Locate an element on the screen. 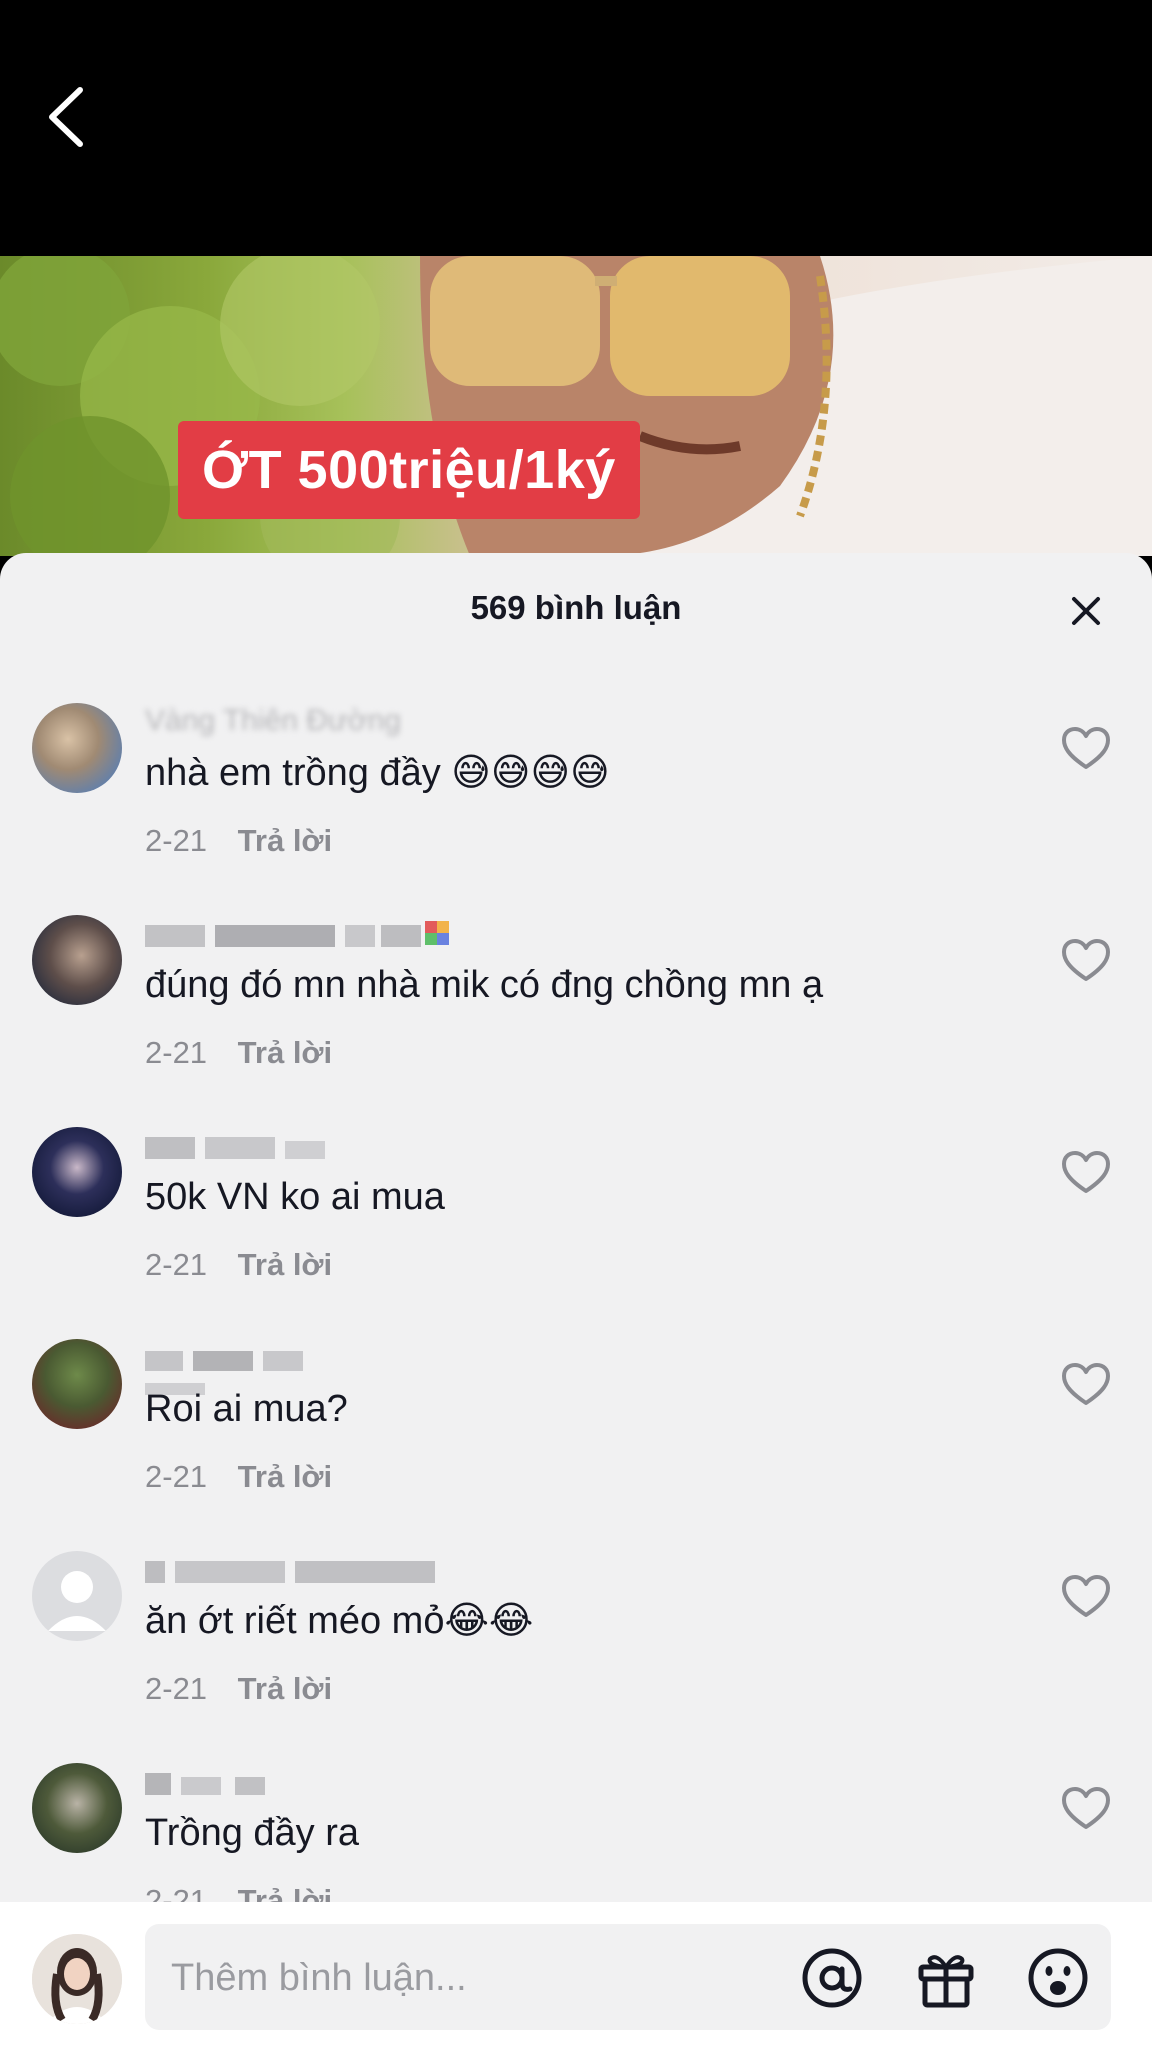  default-avatar is located at coordinates (77, 1596).